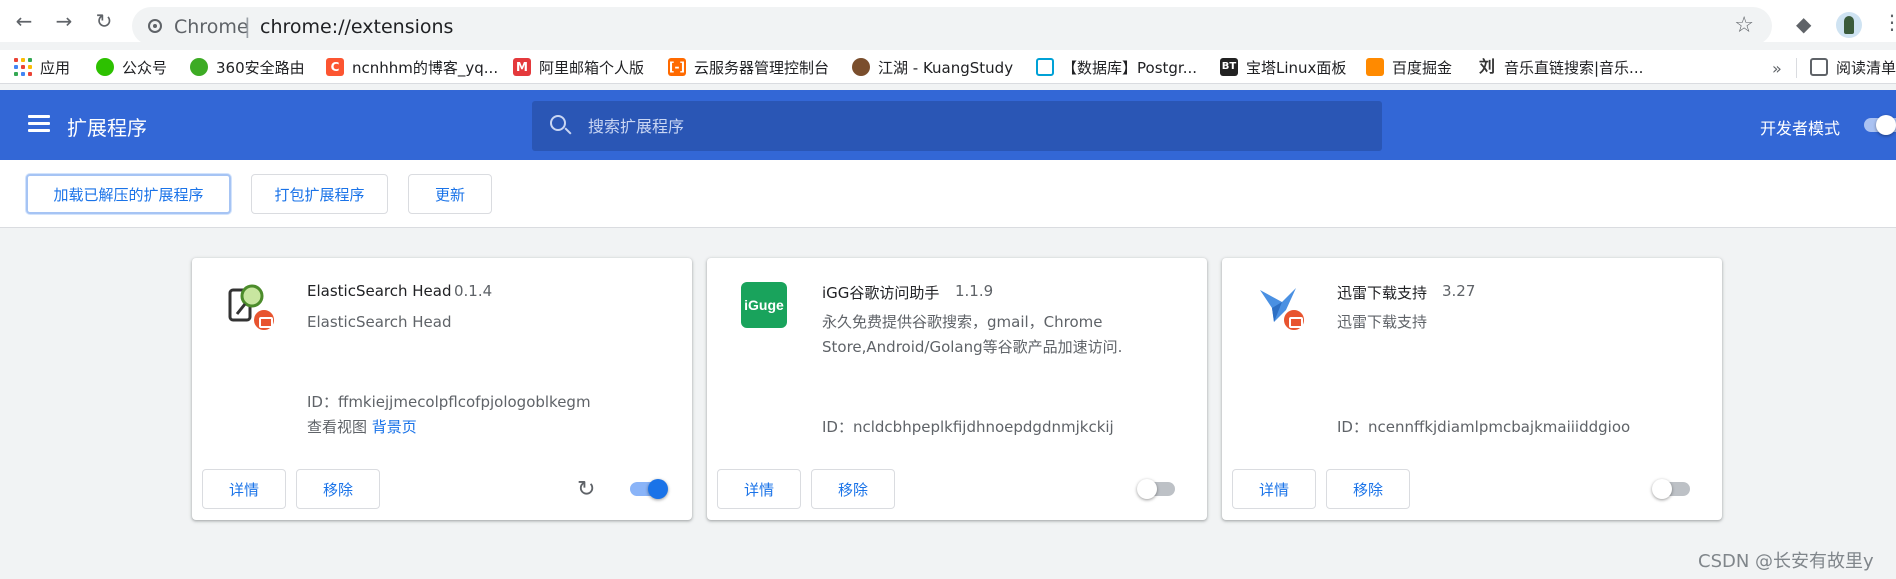 The height and width of the screenshot is (579, 1896). I want to click on bookmark-juejin: 百度掘金, so click(1409, 67).